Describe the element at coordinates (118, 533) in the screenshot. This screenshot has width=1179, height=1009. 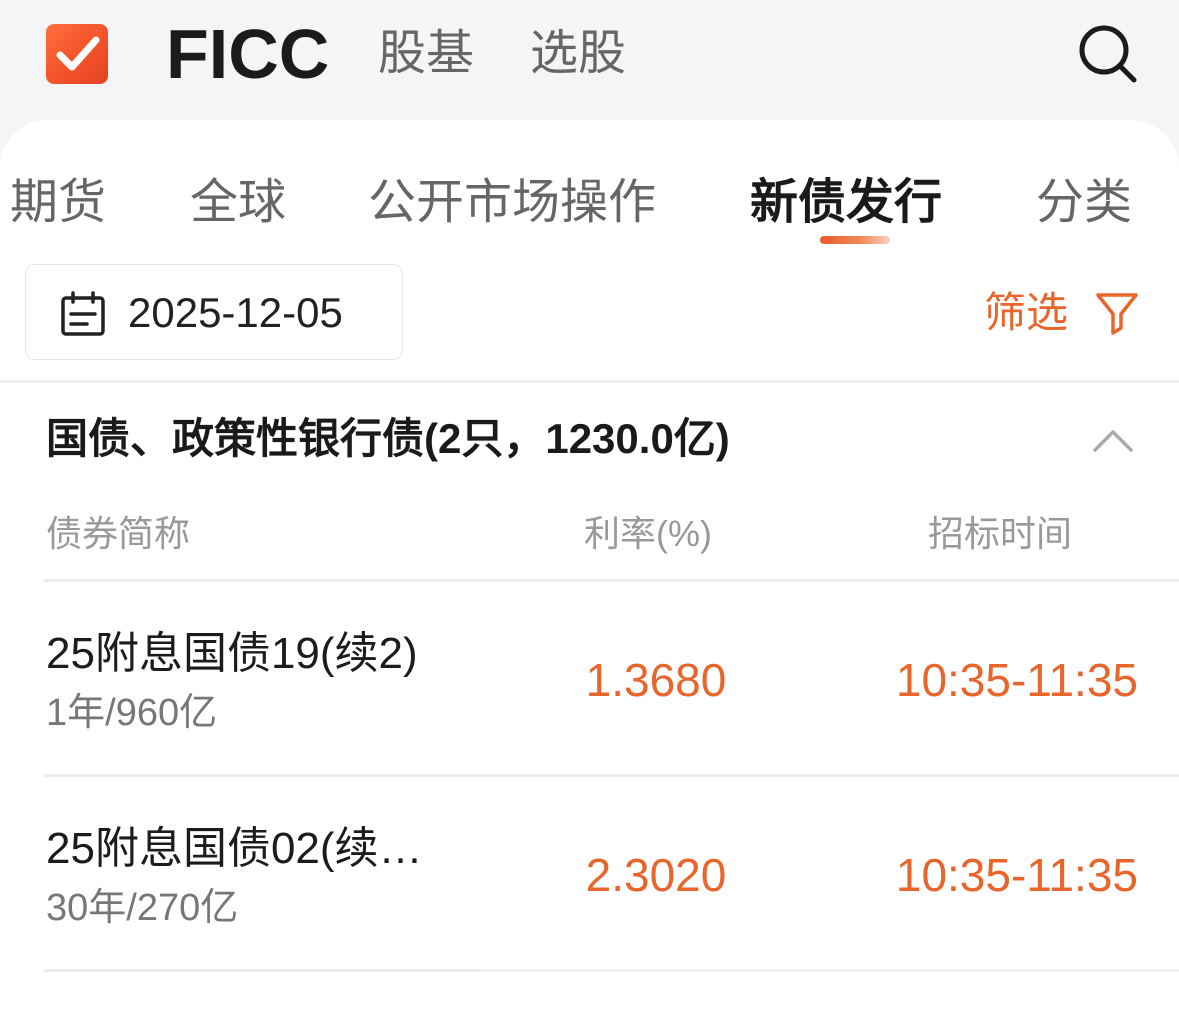
I see `column-header-bond-name: 债券简称` at that location.